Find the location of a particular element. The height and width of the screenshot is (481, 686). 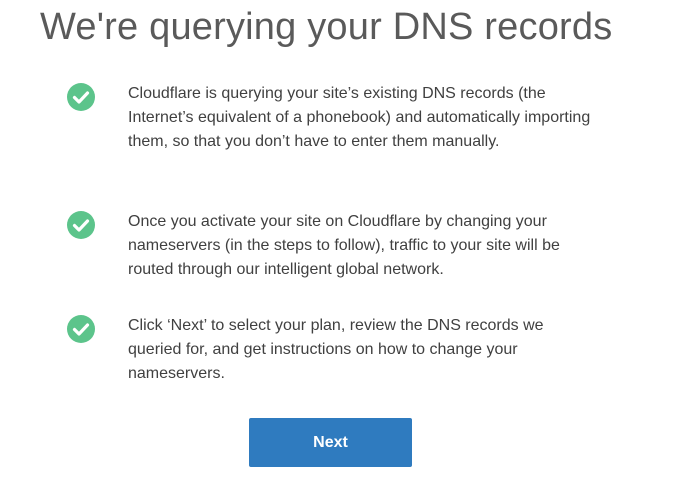

next-button: Next is located at coordinates (330, 442).